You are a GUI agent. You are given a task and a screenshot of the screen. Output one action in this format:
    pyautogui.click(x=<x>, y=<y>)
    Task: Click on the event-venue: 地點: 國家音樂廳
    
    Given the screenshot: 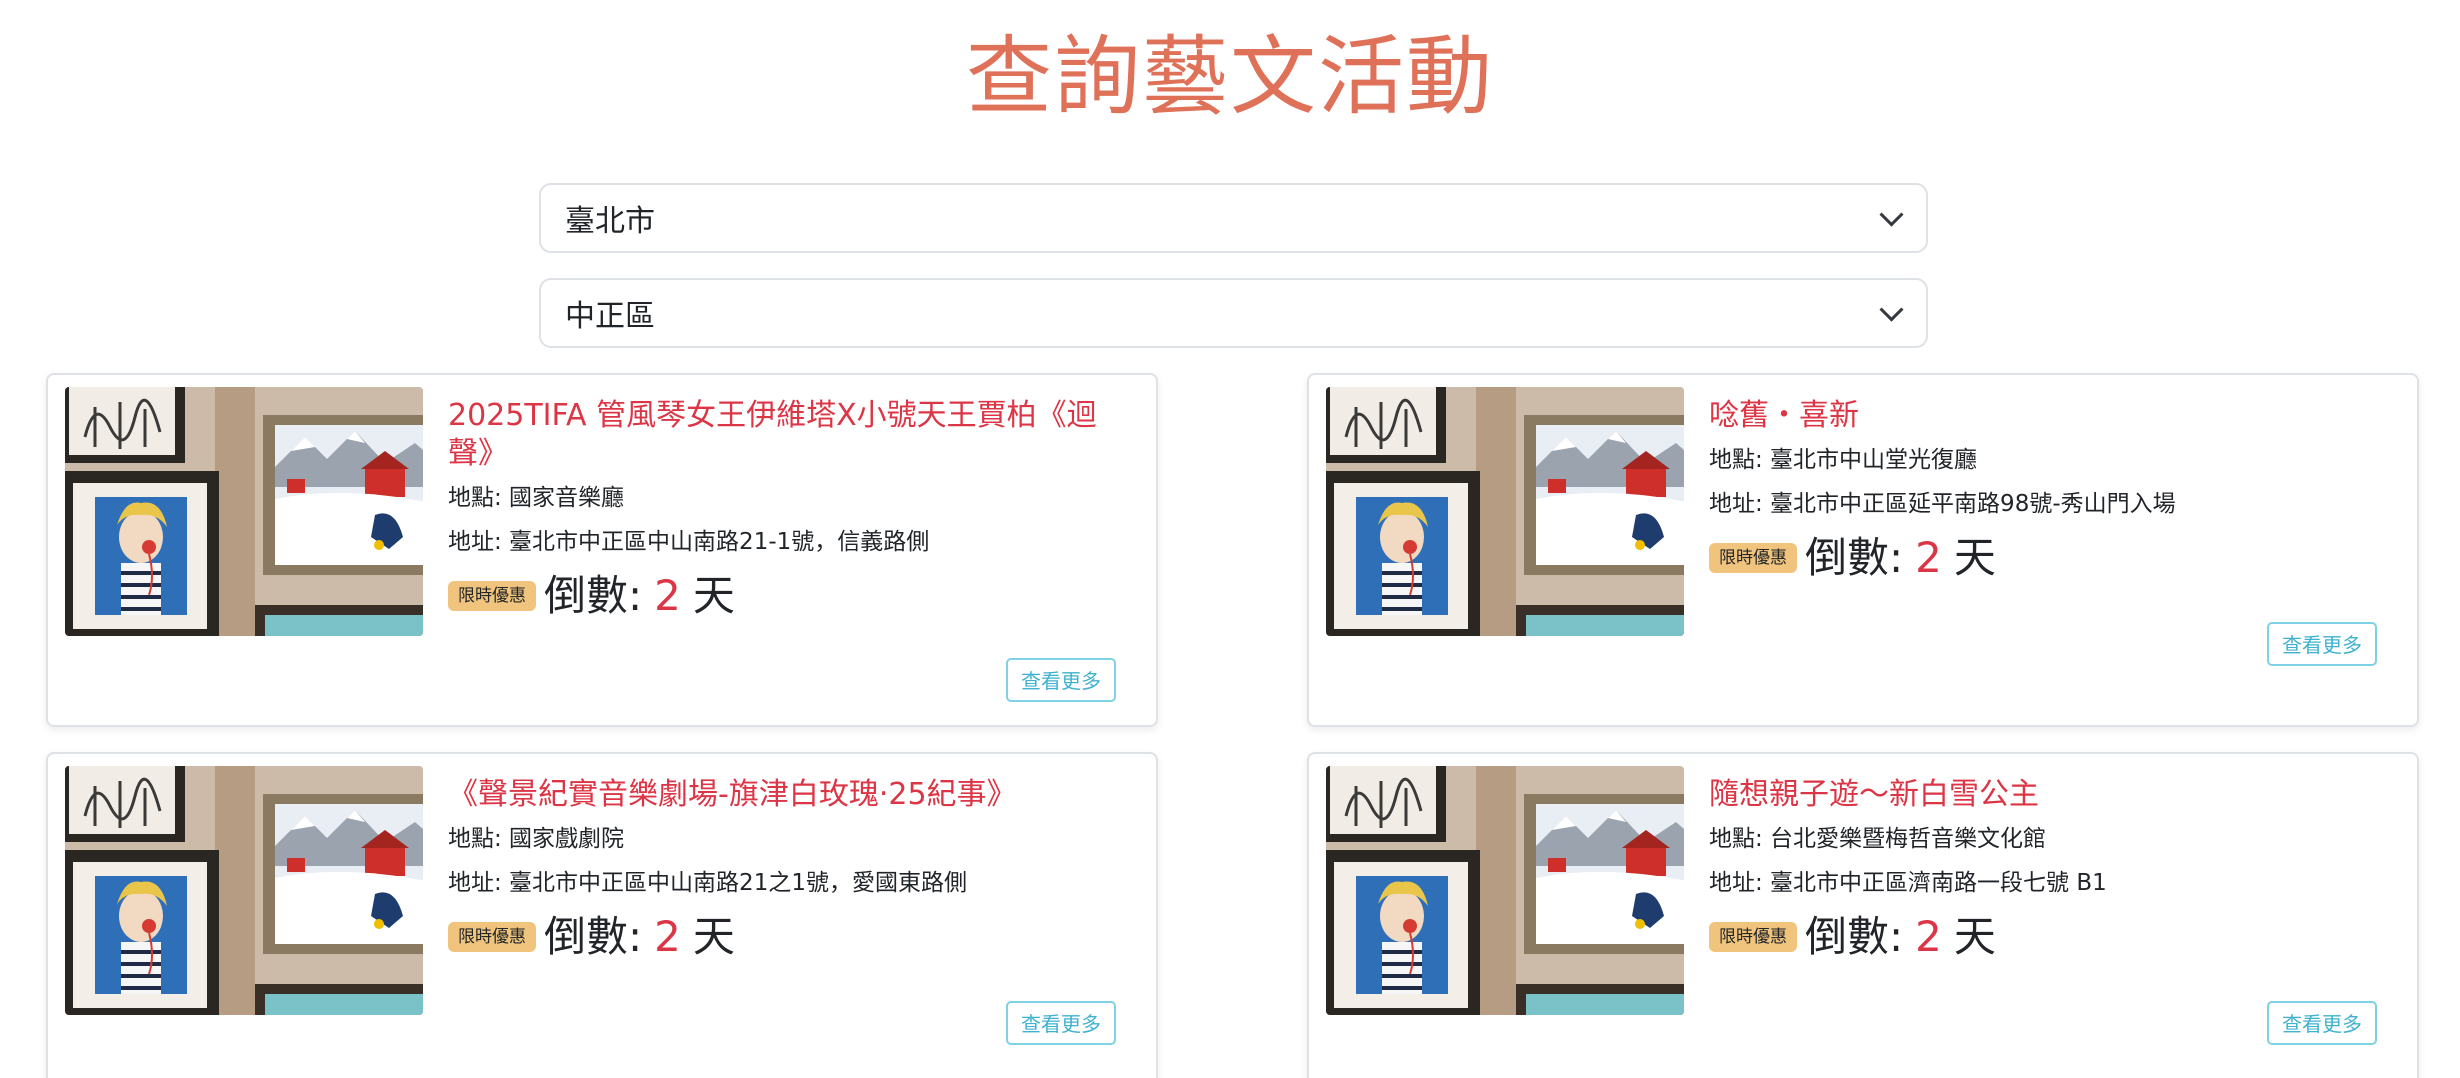 What is the action you would take?
    pyautogui.click(x=536, y=498)
    